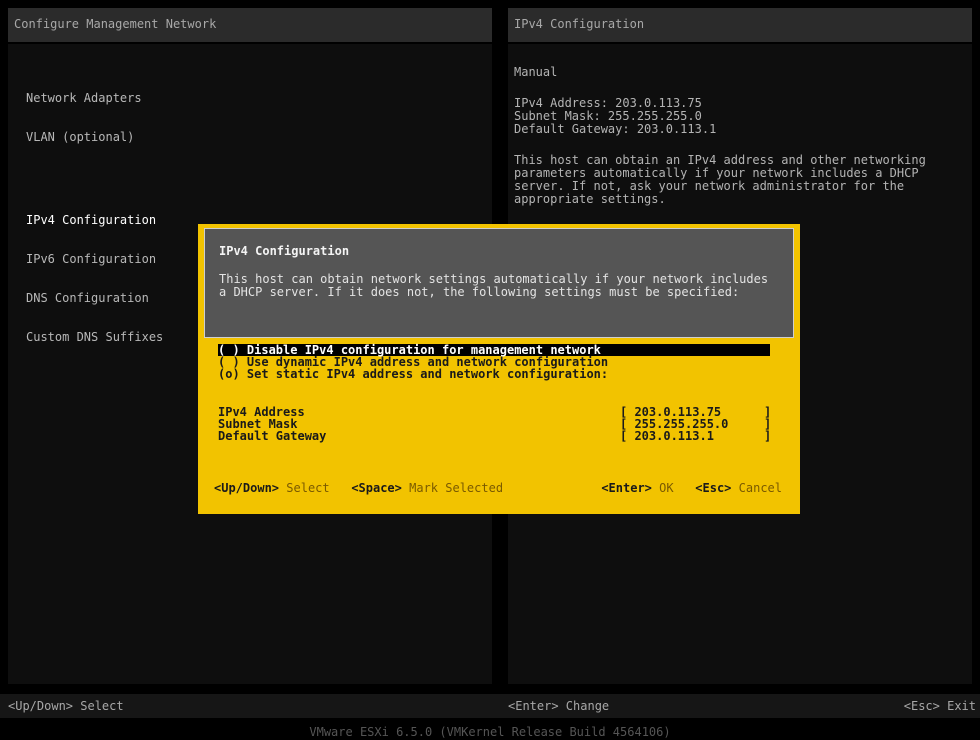 The height and width of the screenshot is (740, 980). I want to click on field-row: Default Gateway [ 203.0.113.1], so click(498, 436).